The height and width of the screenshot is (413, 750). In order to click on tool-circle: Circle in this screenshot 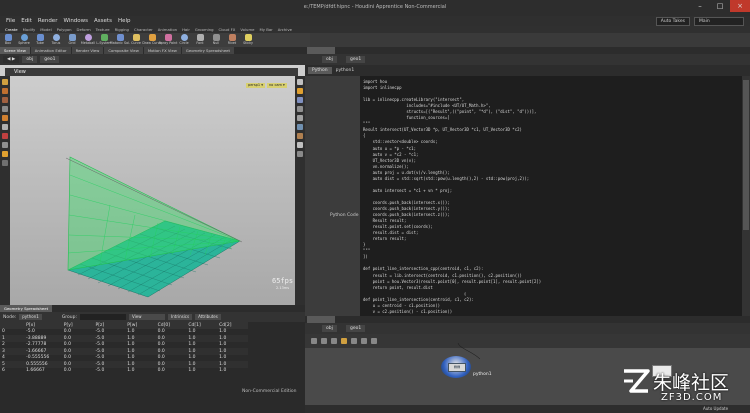, I will do `click(184, 40)`.